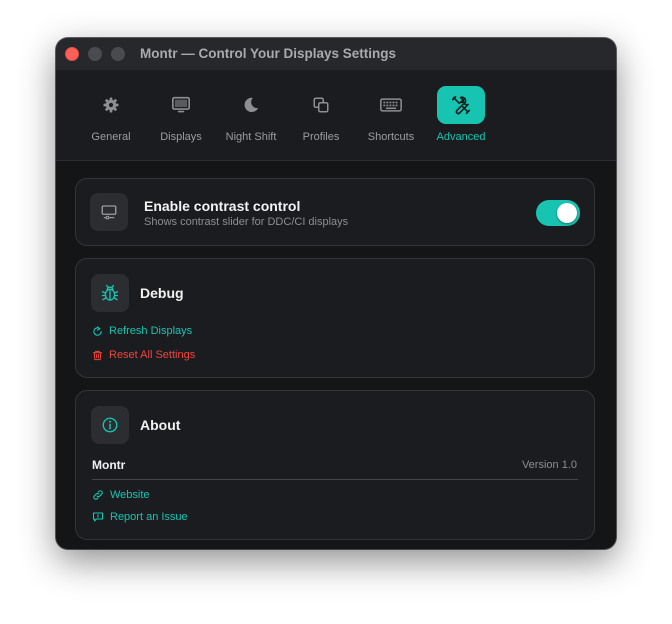 Image resolution: width=672 pixels, height=624 pixels. What do you see at coordinates (72, 54) in the screenshot?
I see `close-window-button` at bounding box center [72, 54].